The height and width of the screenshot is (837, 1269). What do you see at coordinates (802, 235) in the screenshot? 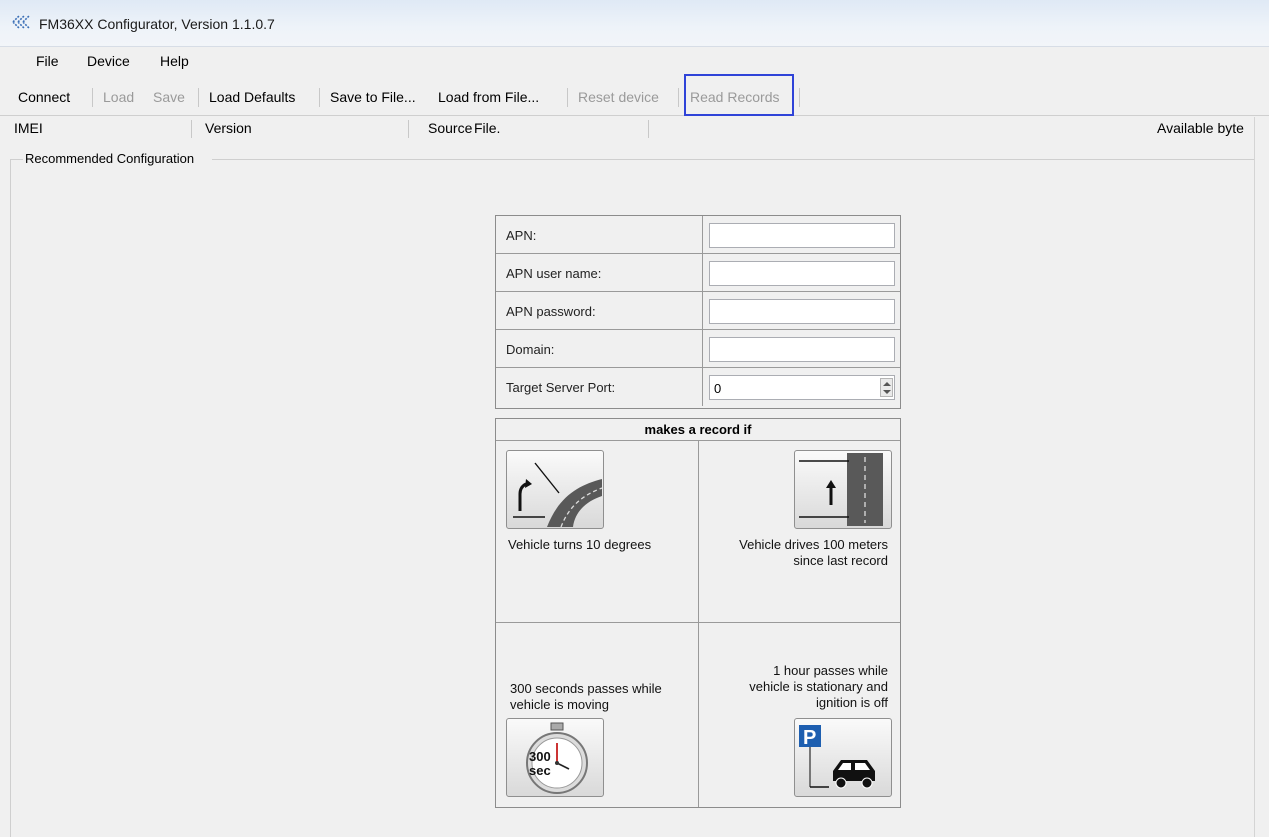
I see `apn-input` at bounding box center [802, 235].